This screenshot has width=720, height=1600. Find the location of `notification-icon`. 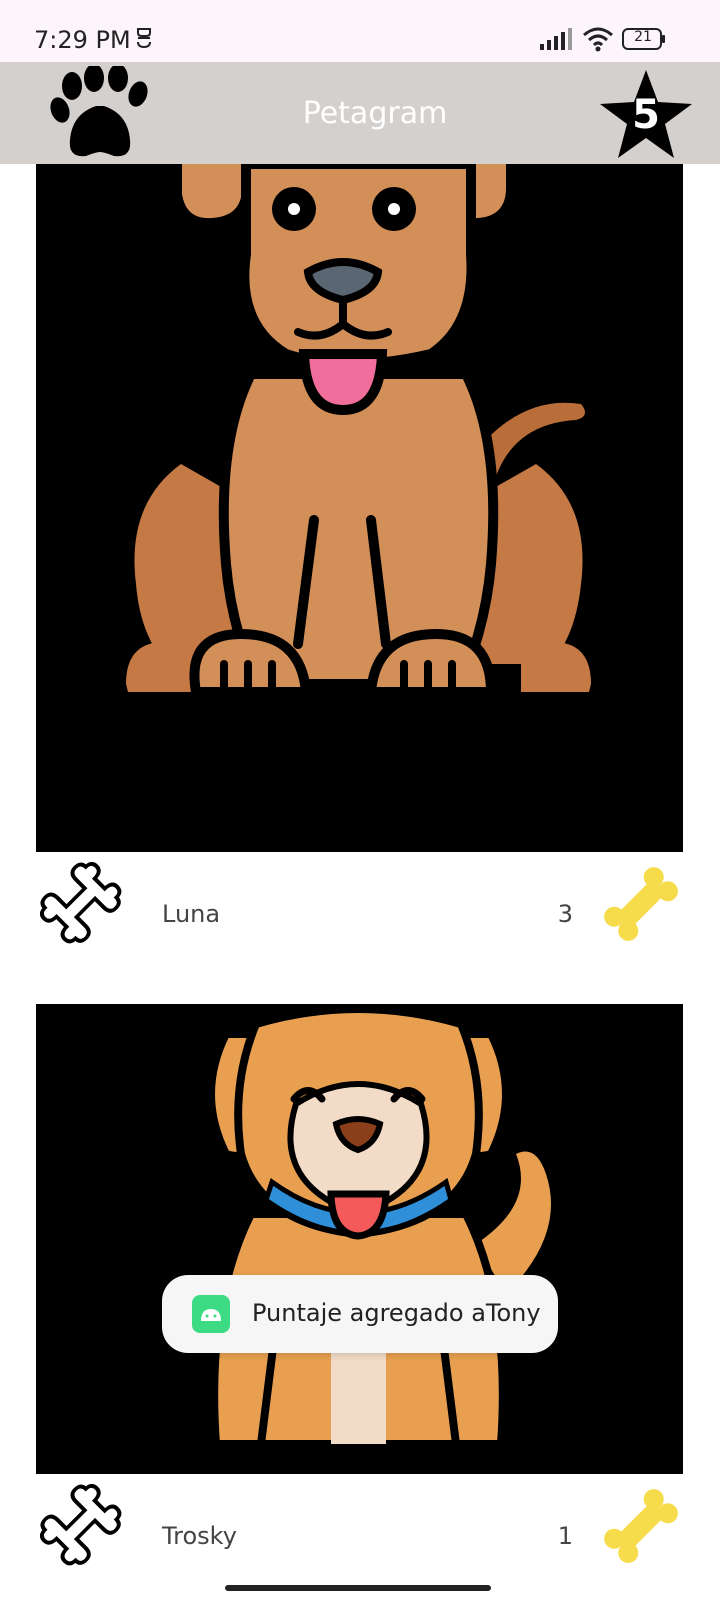

notification-icon is located at coordinates (144, 38).